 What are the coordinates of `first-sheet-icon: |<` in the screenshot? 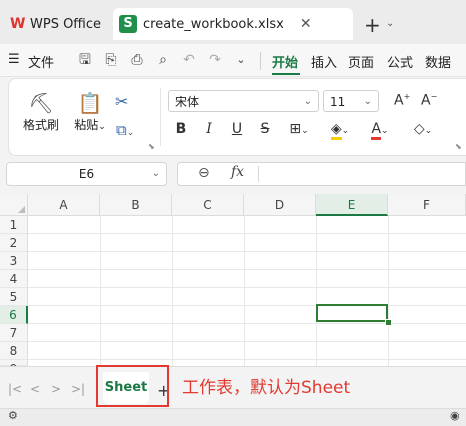 It's located at (15, 389).